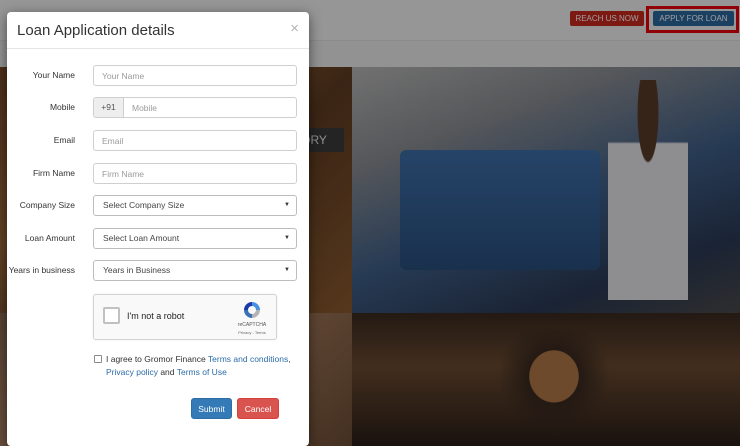 This screenshot has width=740, height=446. I want to click on firm-name-row: Firm Name, so click(158, 174).